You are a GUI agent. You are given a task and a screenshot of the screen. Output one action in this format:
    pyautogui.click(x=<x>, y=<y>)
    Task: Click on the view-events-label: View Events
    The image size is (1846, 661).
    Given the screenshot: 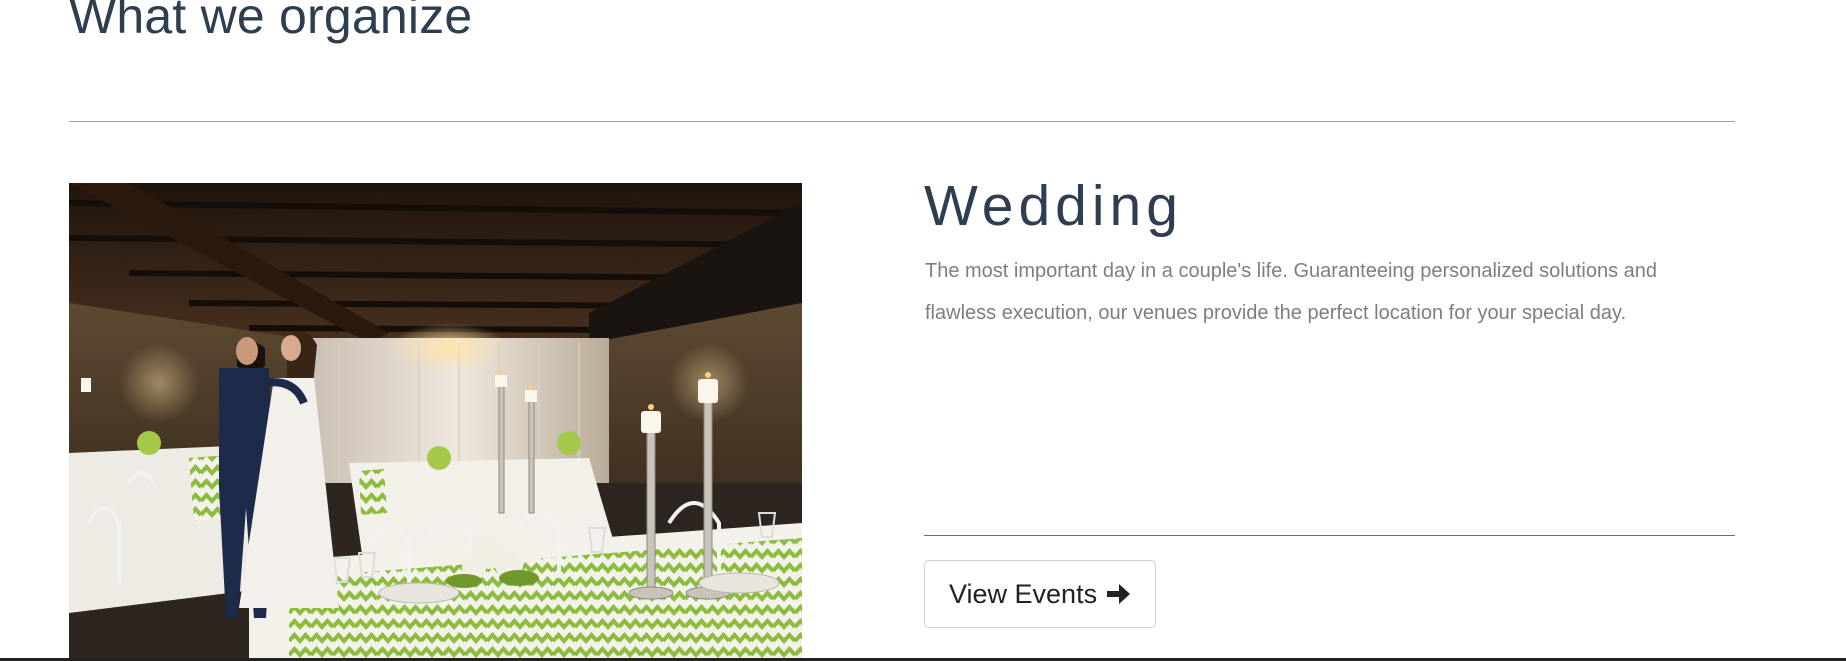 What is the action you would take?
    pyautogui.click(x=1023, y=593)
    